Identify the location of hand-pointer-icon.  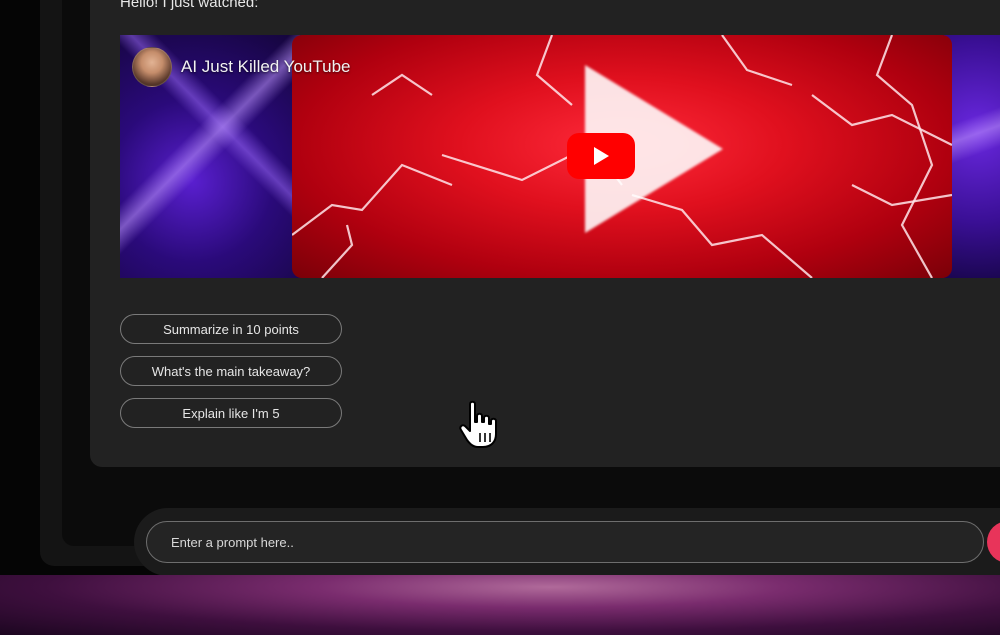
(478, 424).